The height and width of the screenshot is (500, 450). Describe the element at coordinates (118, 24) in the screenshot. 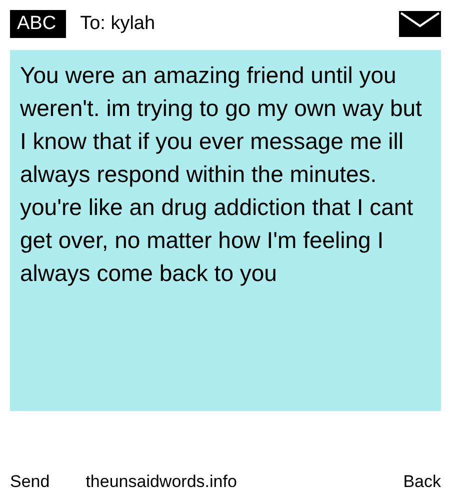

I see `recipient-label: To: kylah` at that location.